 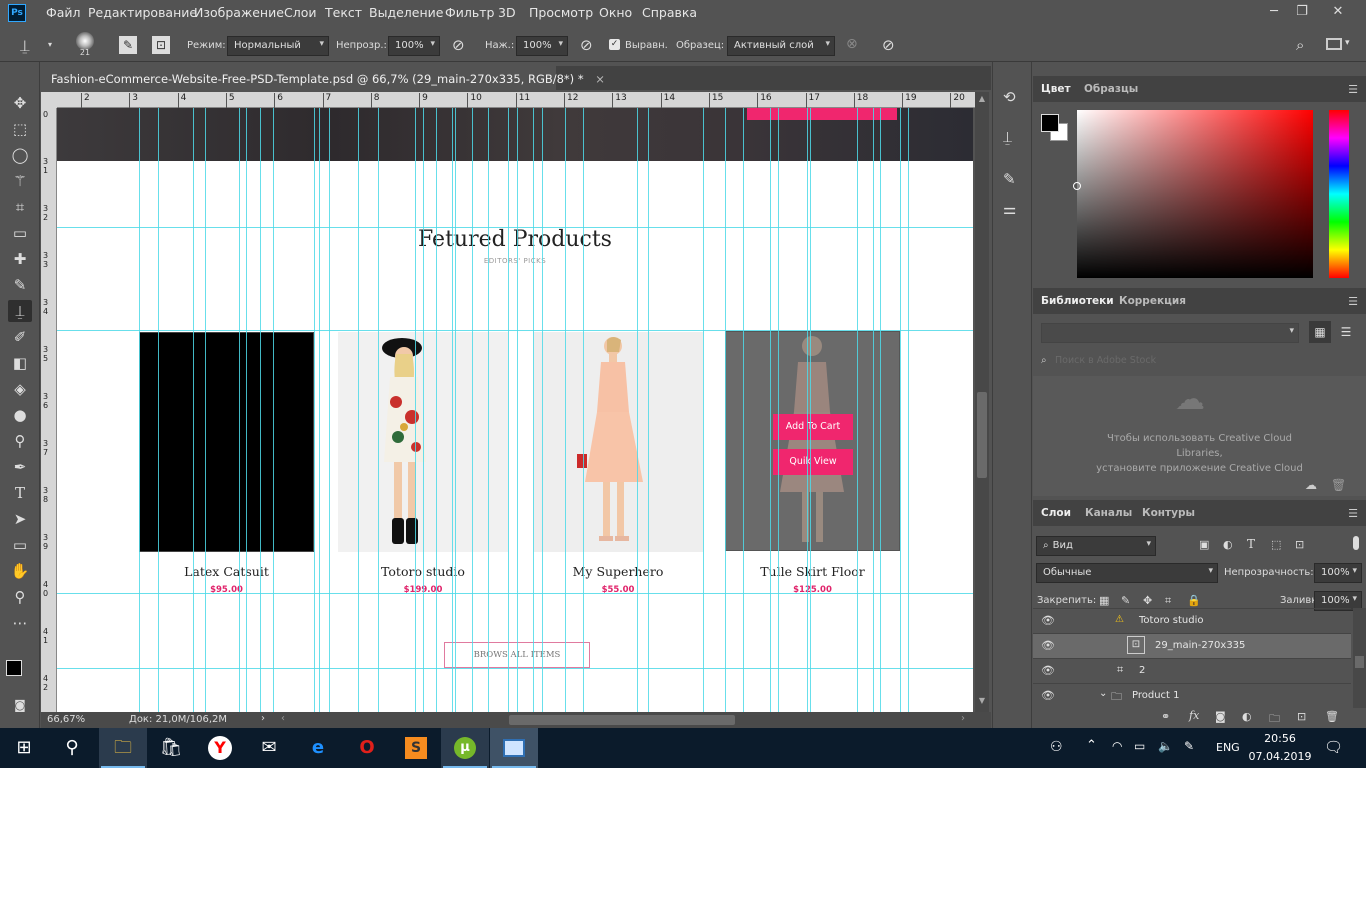 I want to click on history-panel-icon: ⟲, so click(x=1009, y=97).